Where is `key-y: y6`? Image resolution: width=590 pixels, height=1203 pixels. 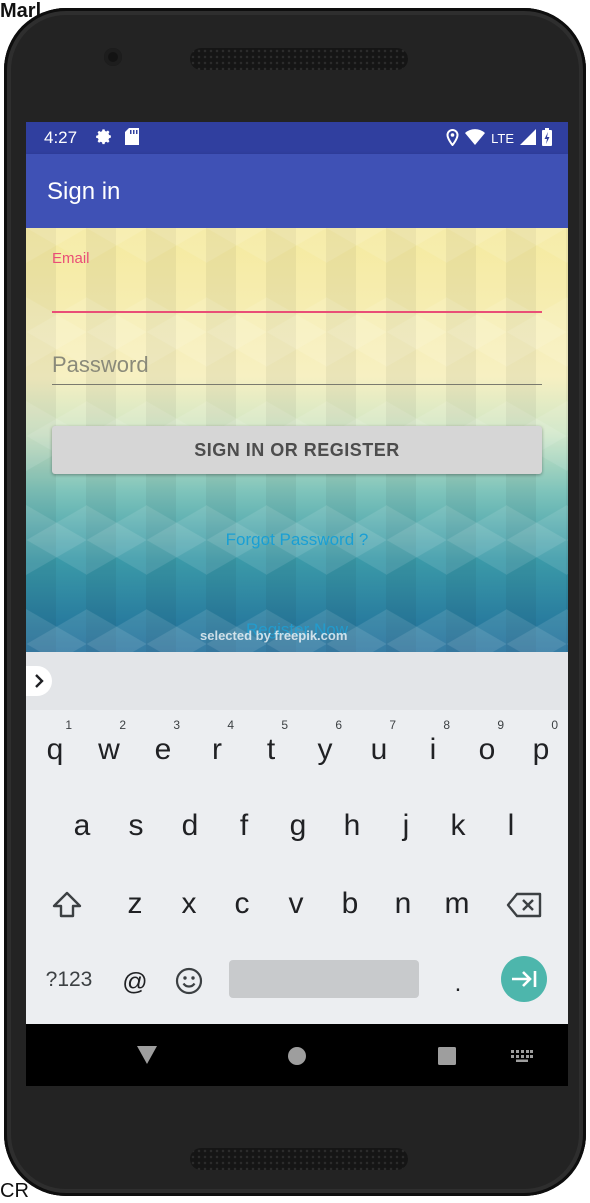 key-y: y6 is located at coordinates (325, 749).